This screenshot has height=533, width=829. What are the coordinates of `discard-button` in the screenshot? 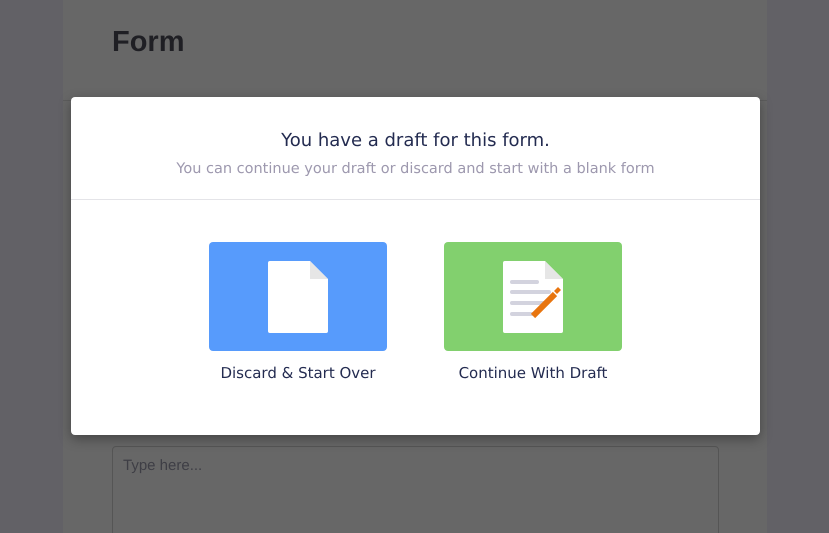 It's located at (298, 296).